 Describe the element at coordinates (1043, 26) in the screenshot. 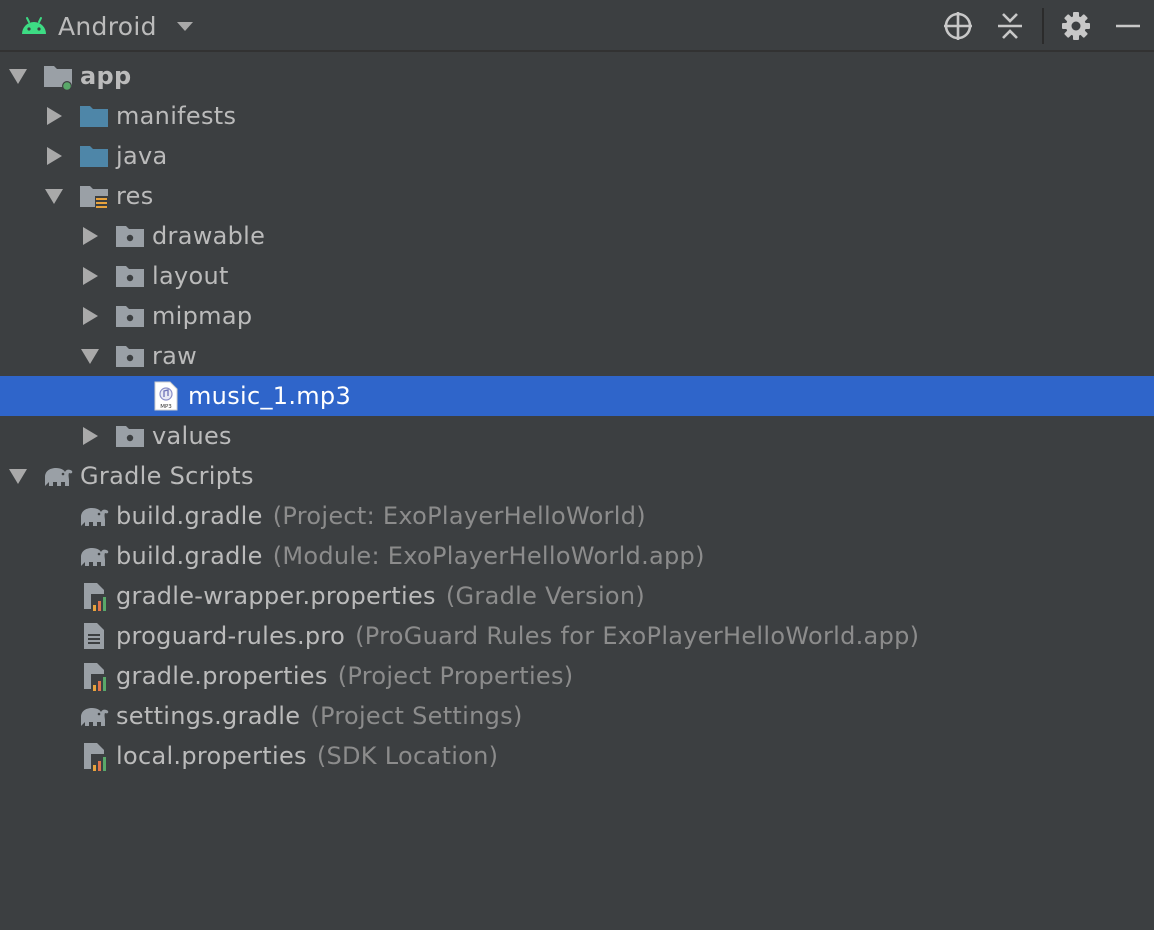

I see `toolbar-separator` at that location.